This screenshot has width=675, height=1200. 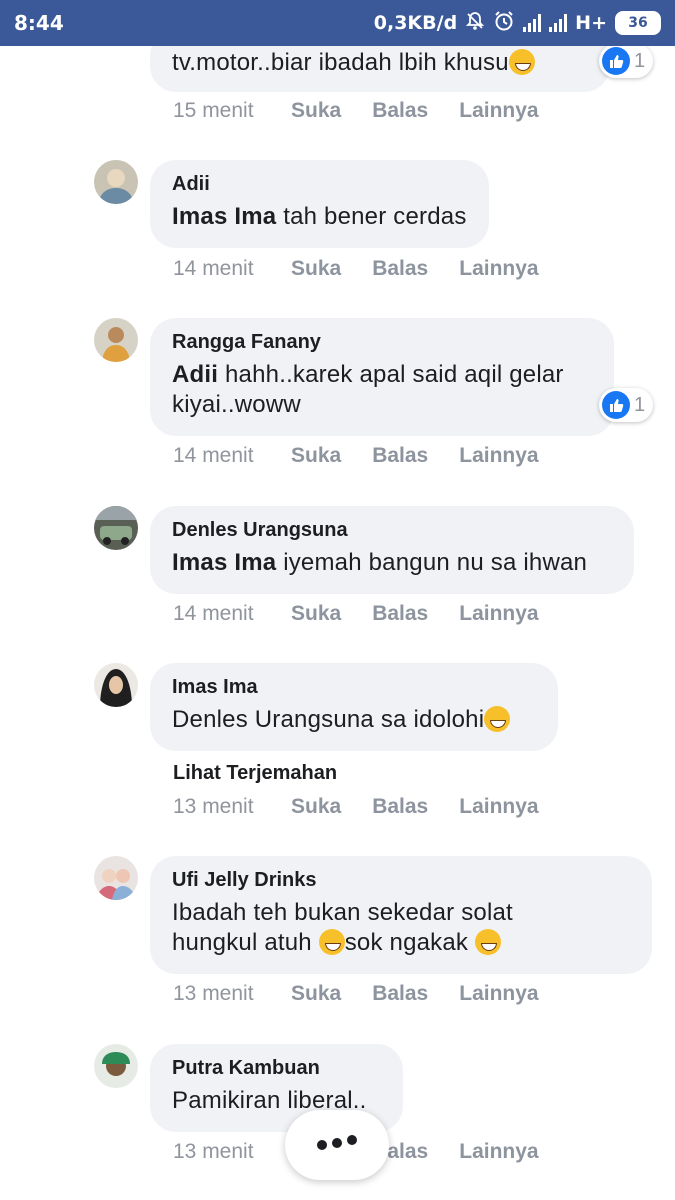 I want to click on battery-icon: 36, so click(x=638, y=23).